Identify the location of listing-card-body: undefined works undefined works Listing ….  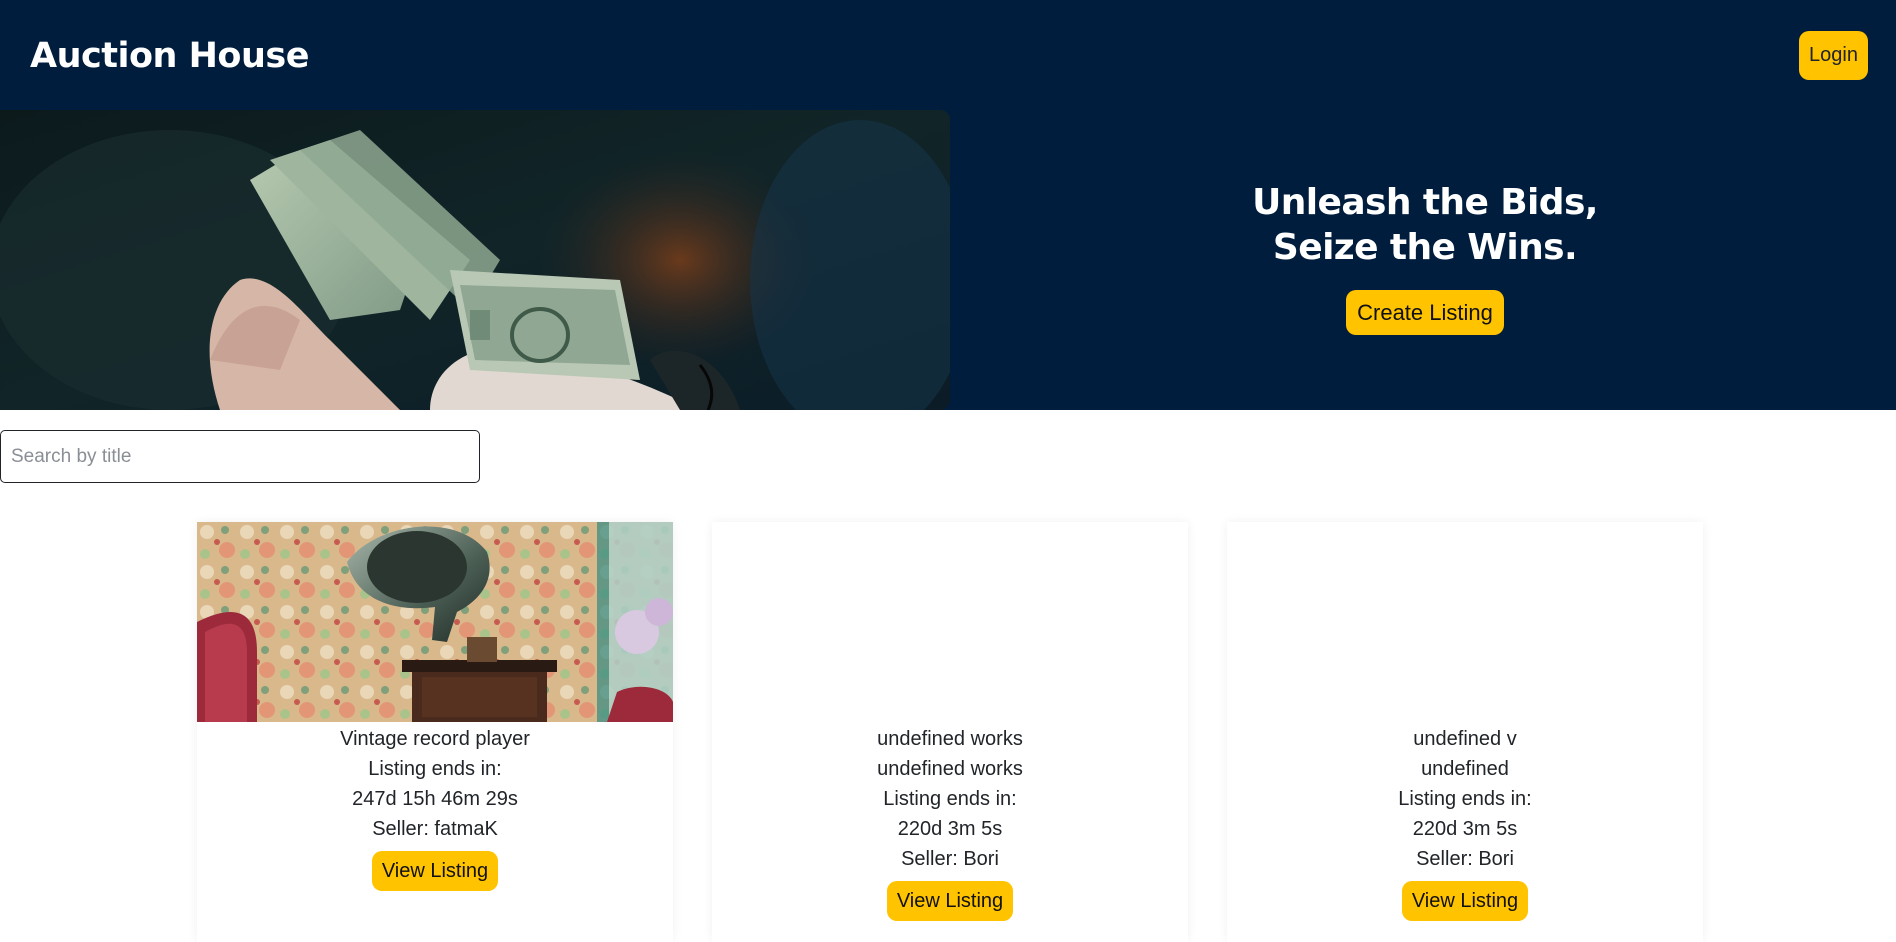
(950, 821).